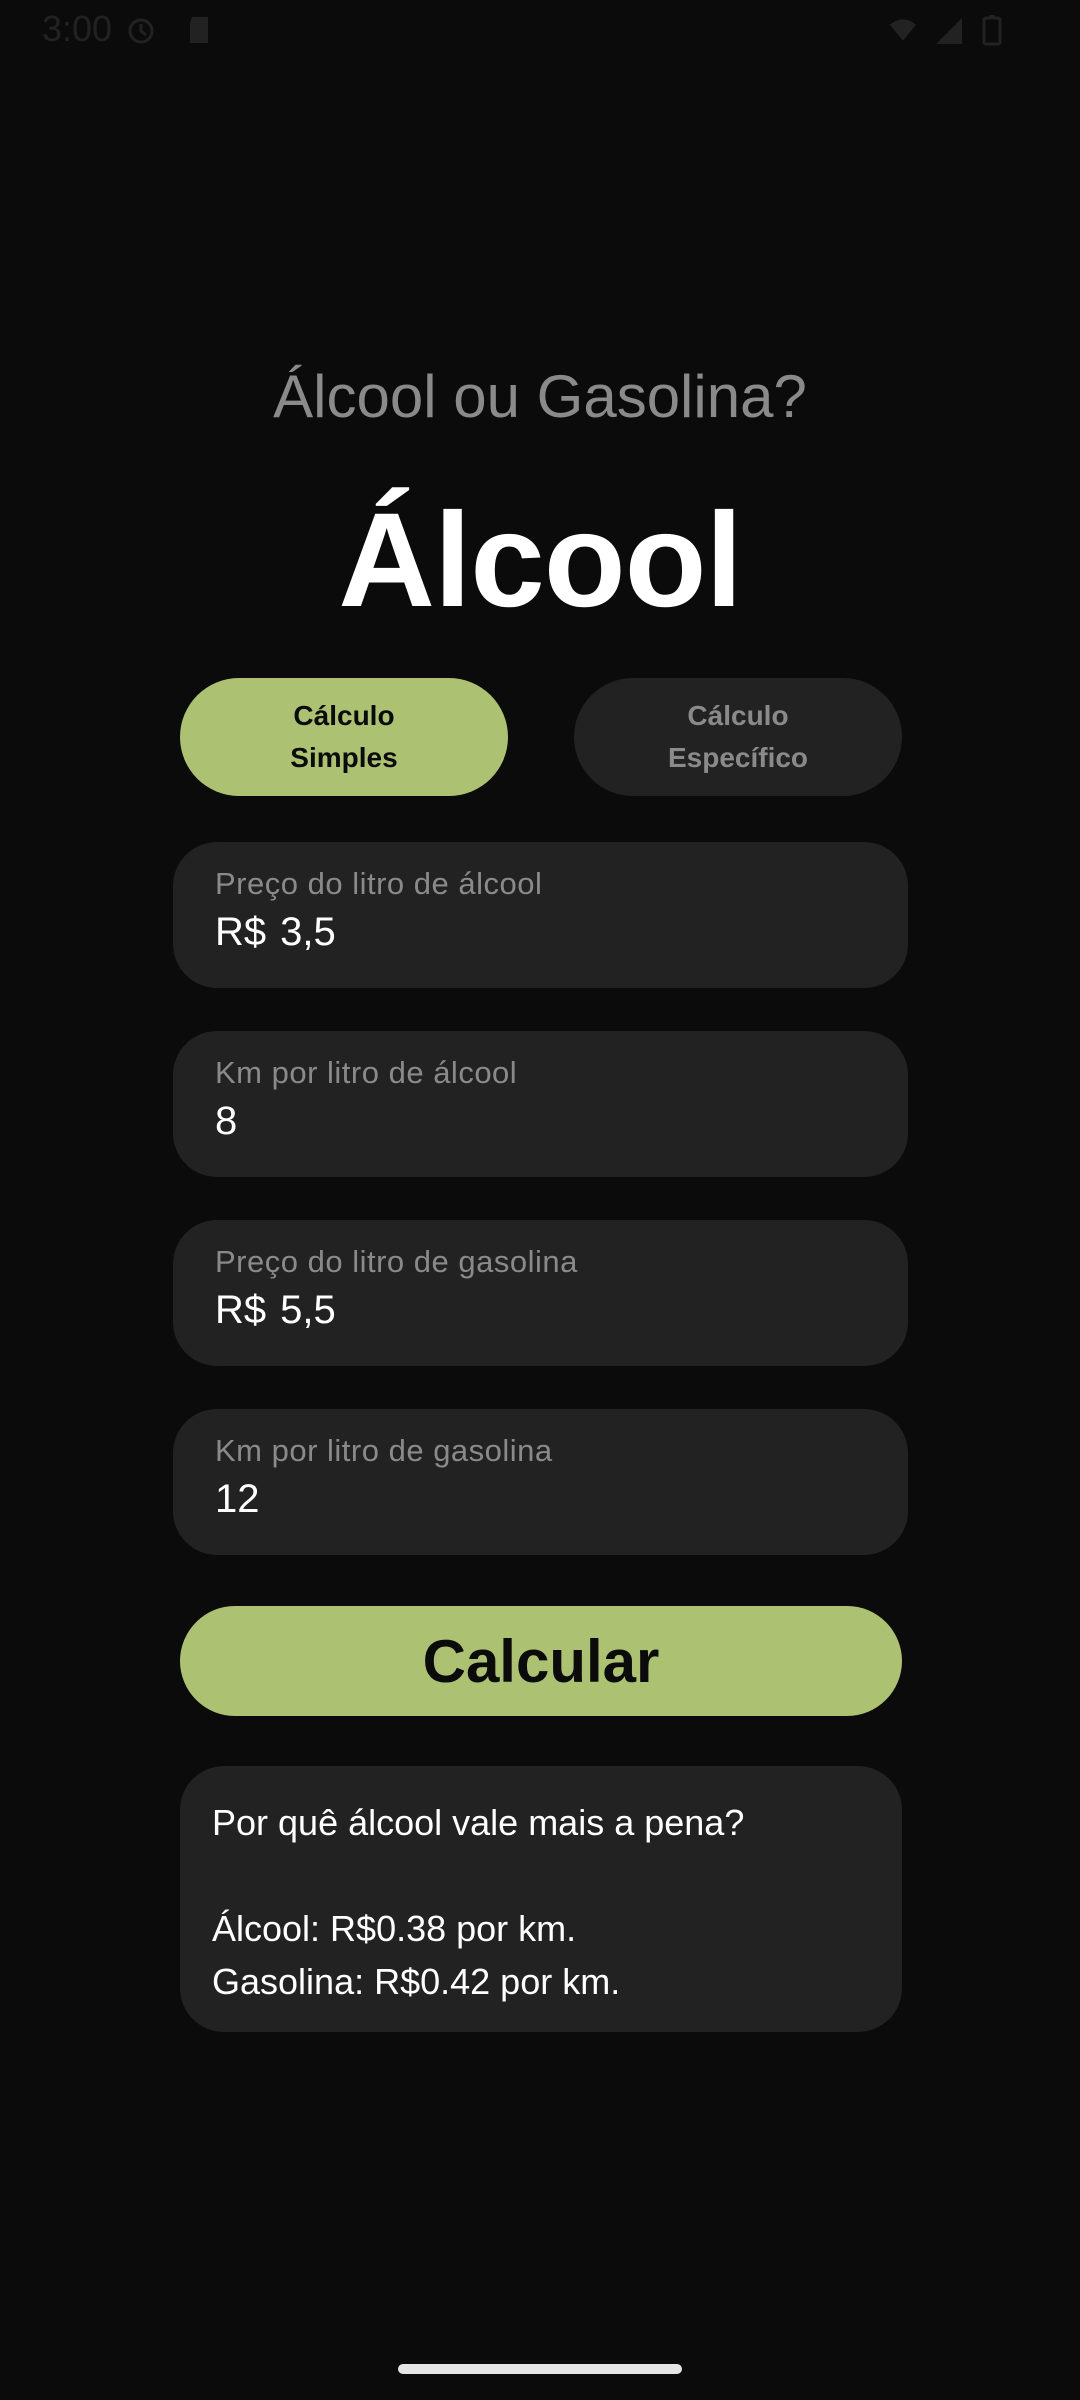 This screenshot has height=2400, width=1080. Describe the element at coordinates (379, 883) in the screenshot. I see `alcohol-price-label: Preço do litro de álcool` at that location.